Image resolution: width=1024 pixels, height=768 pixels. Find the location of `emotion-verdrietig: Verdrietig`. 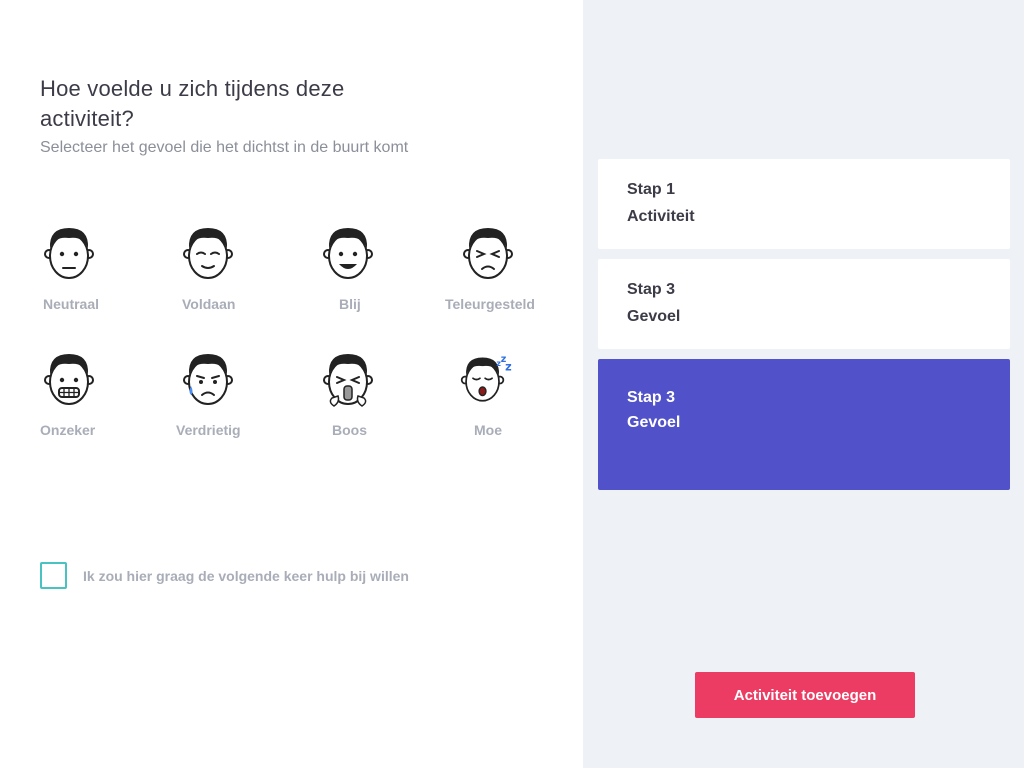

emotion-verdrietig: Verdrietig is located at coordinates (230, 398).